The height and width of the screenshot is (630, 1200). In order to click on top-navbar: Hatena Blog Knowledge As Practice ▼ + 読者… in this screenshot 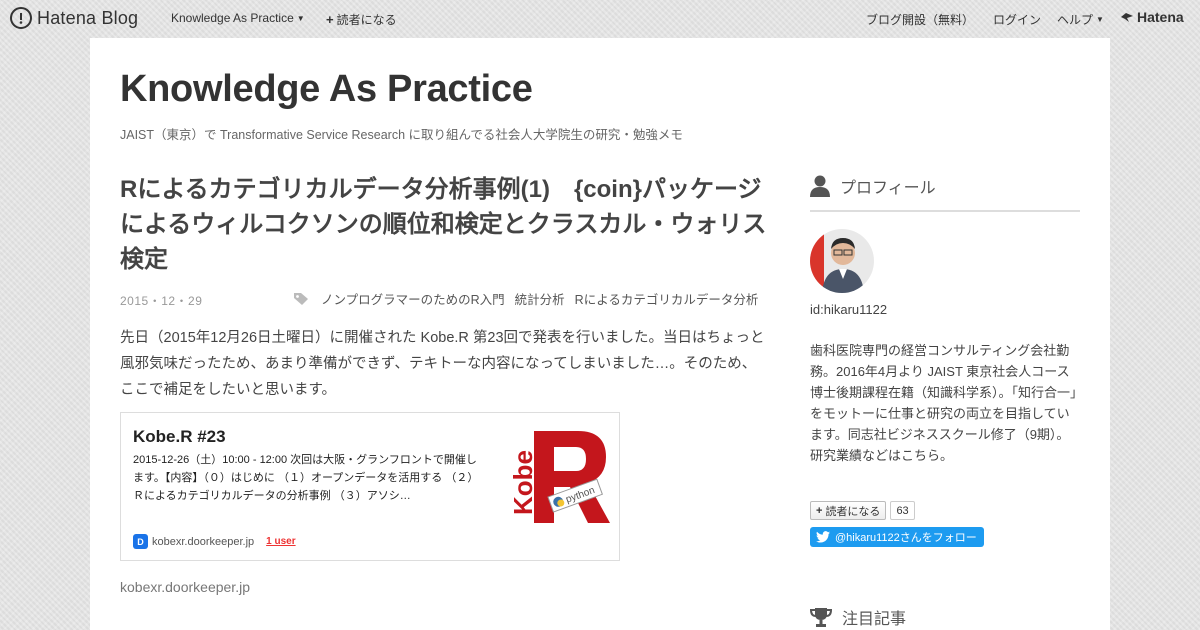, I will do `click(600, 18)`.